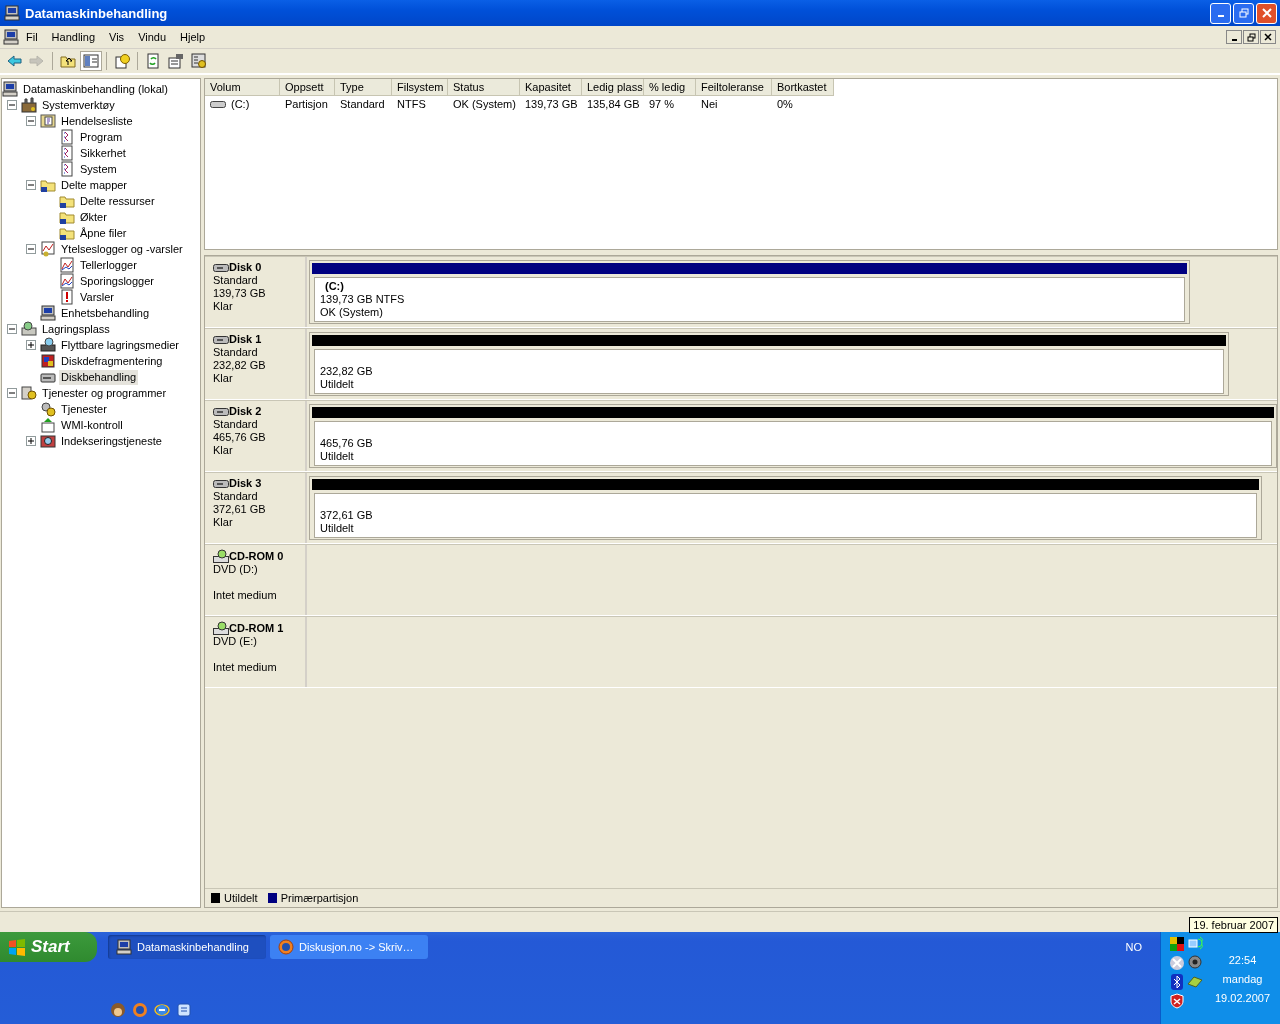  I want to click on tree-item: Tellerlogger, so click(108, 265).